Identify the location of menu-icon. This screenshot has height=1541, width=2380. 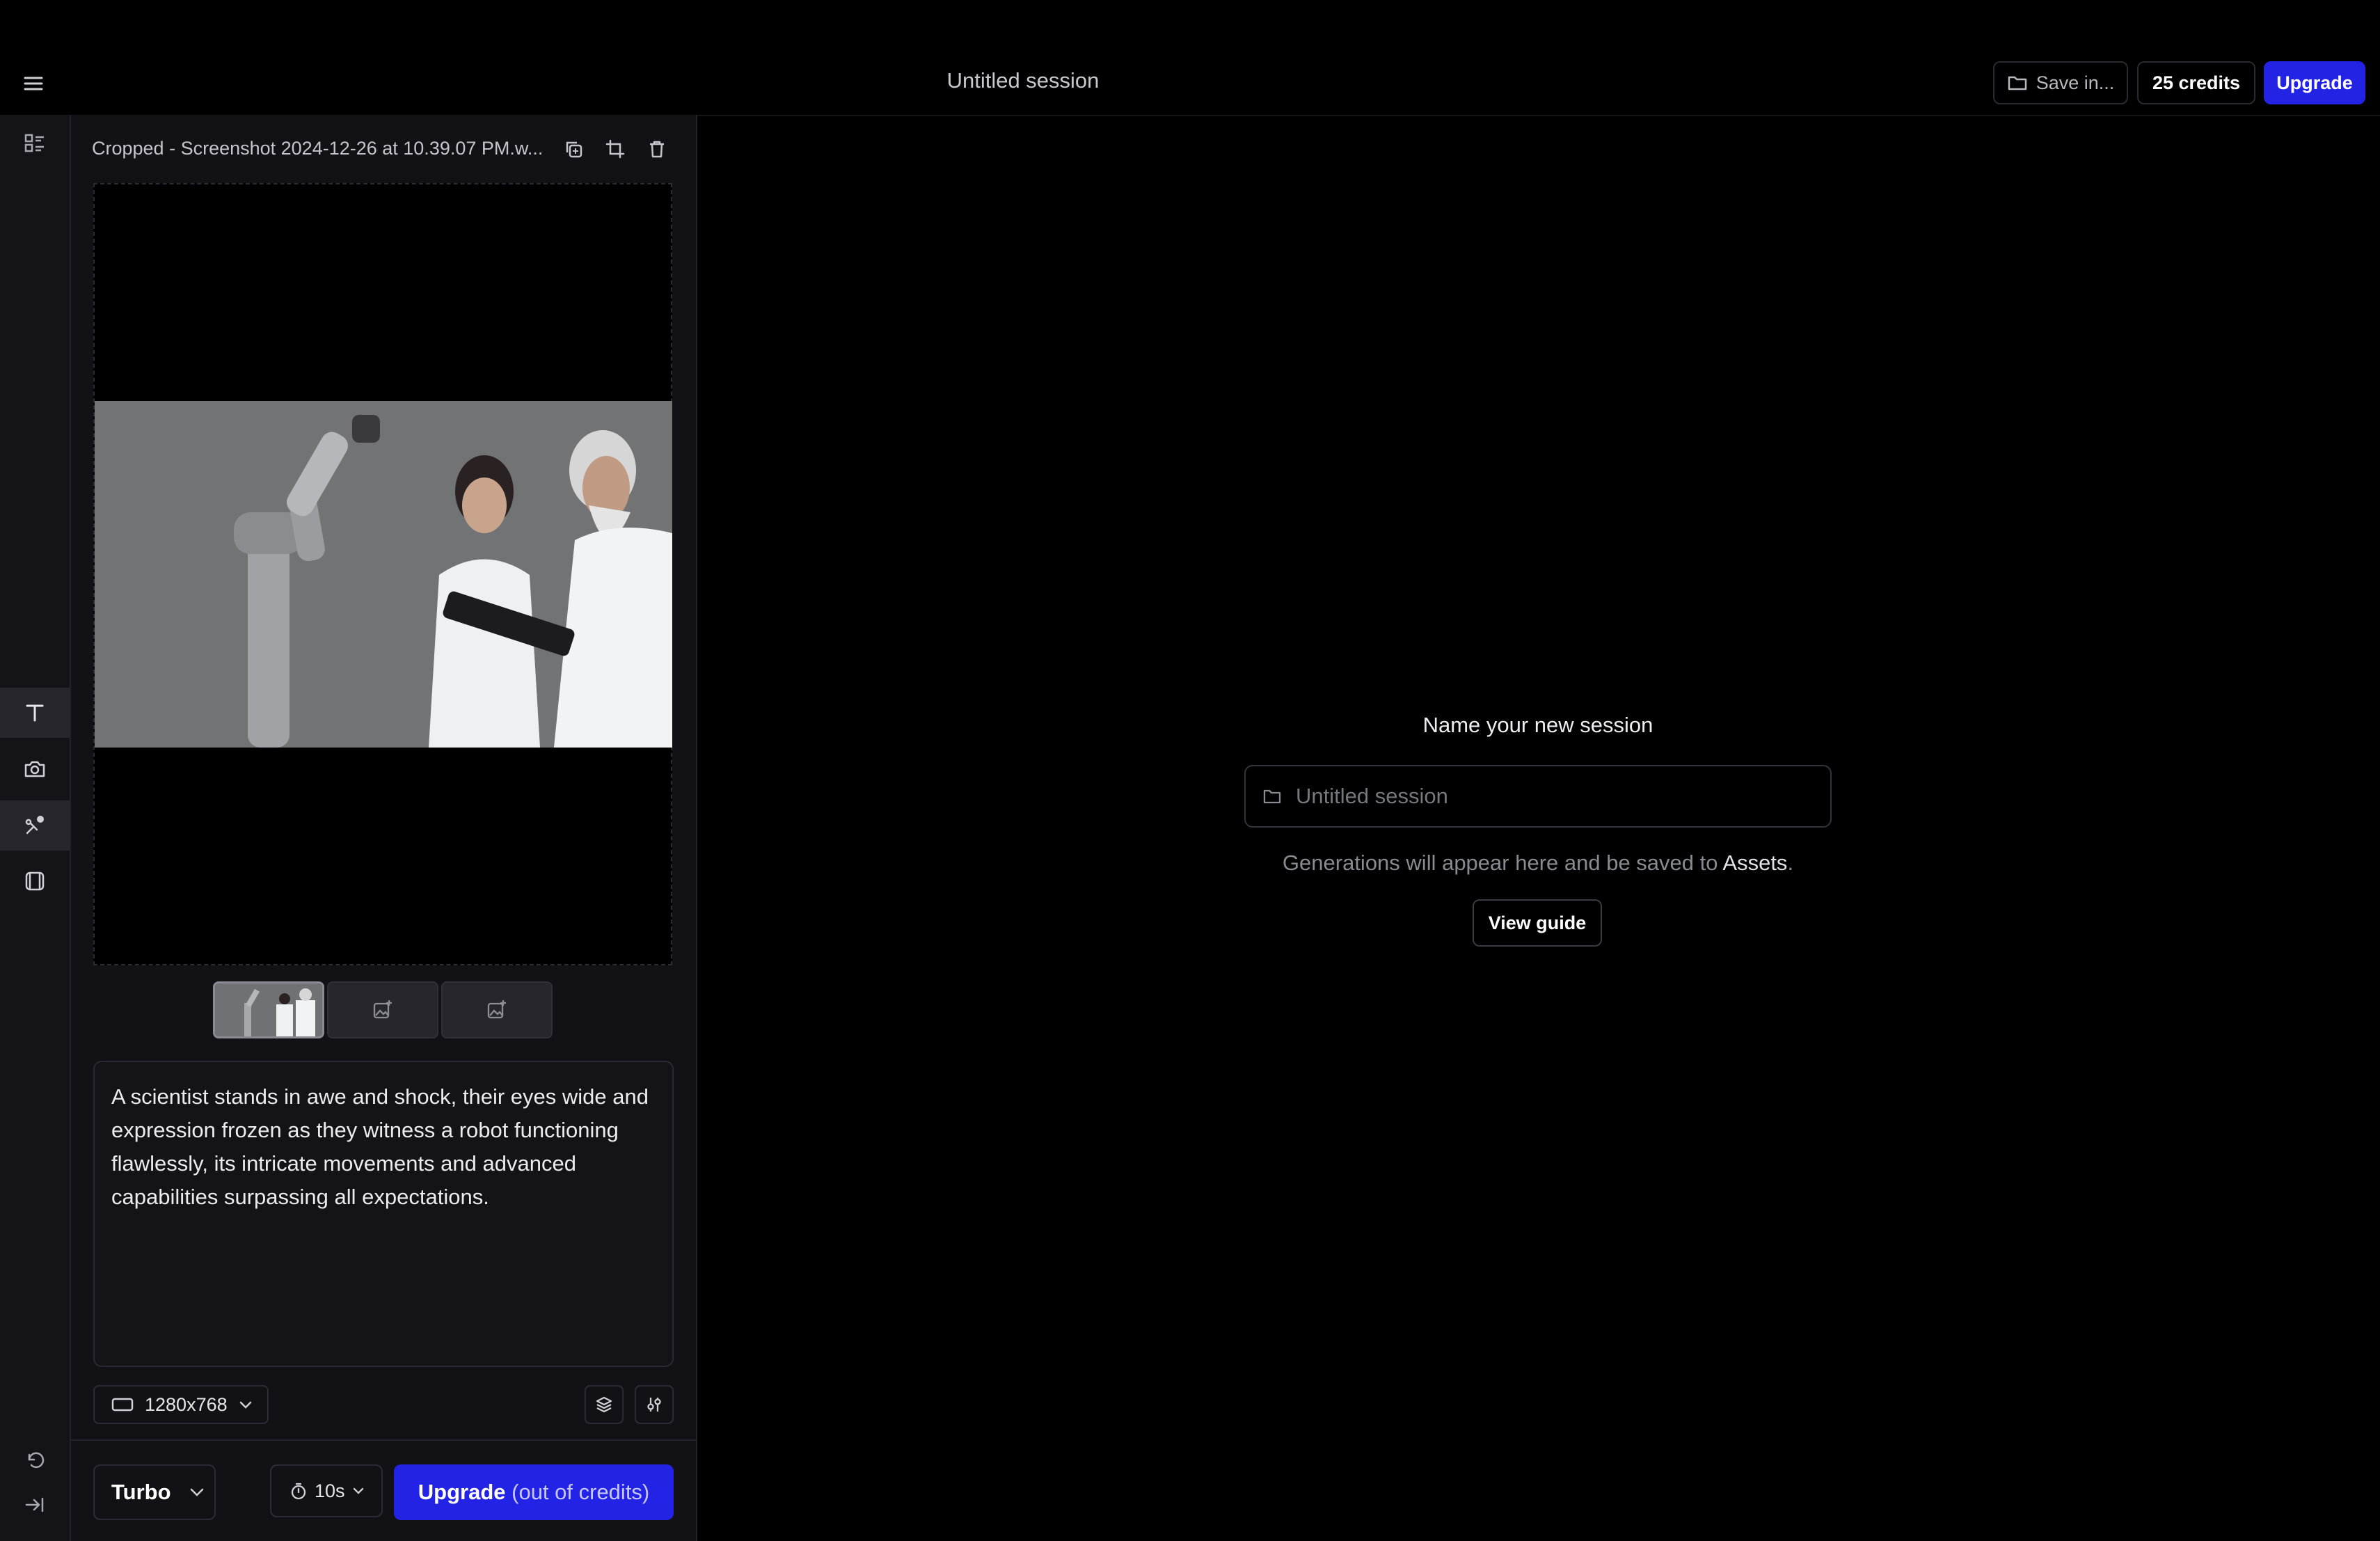
(33, 83).